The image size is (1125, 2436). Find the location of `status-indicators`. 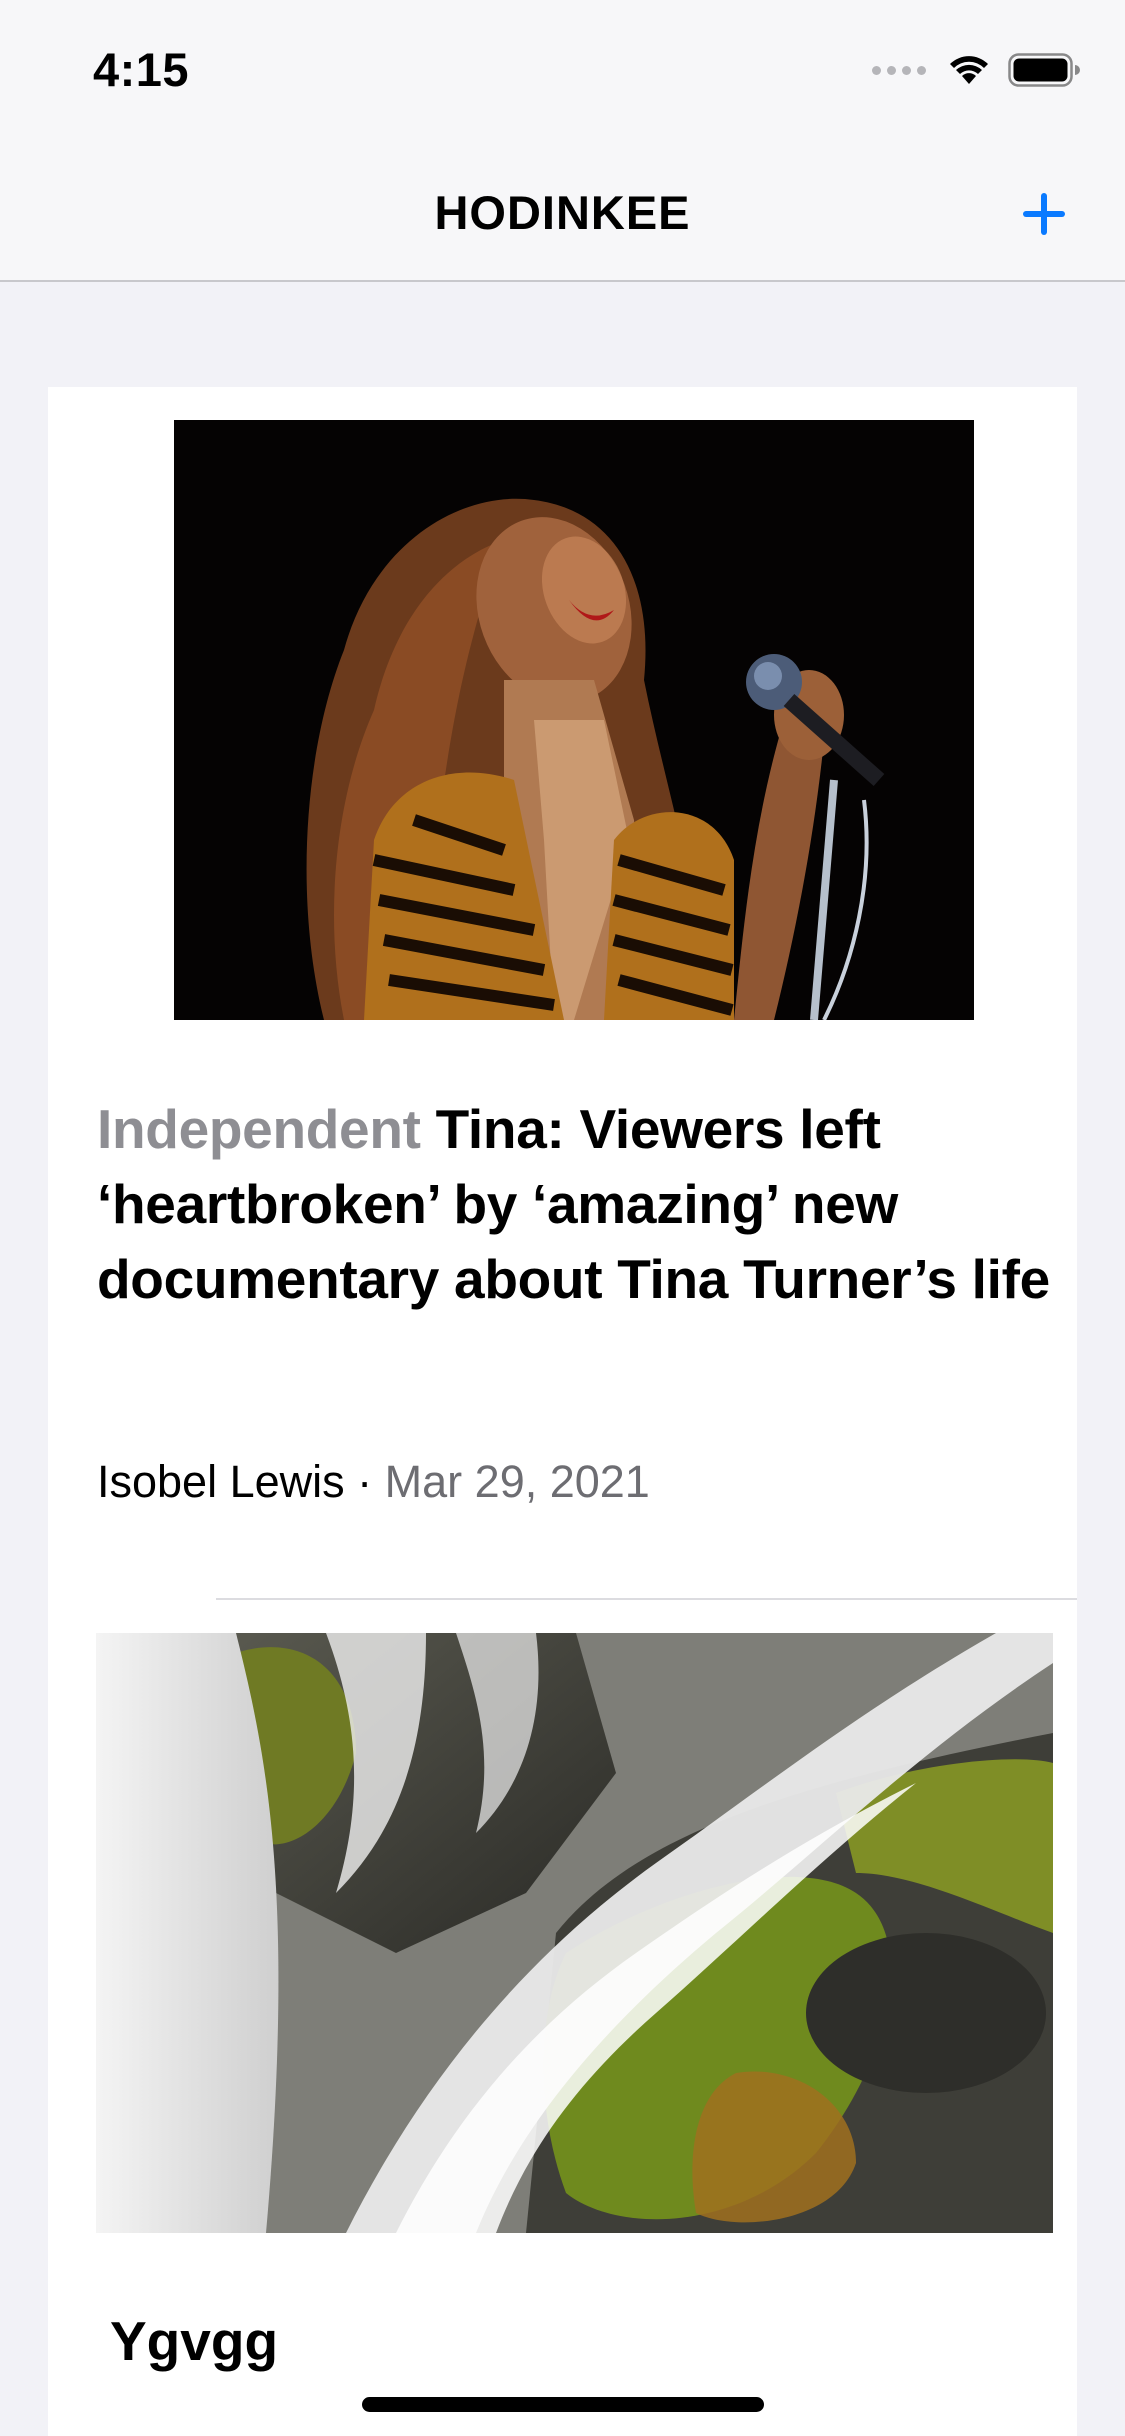

status-indicators is located at coordinates (976, 70).